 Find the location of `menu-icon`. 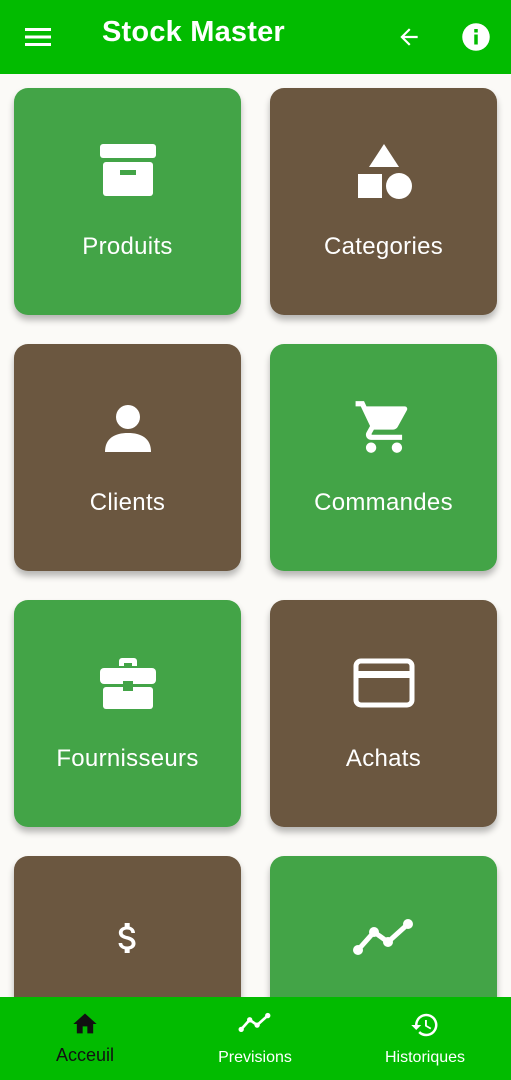

menu-icon is located at coordinates (38, 37).